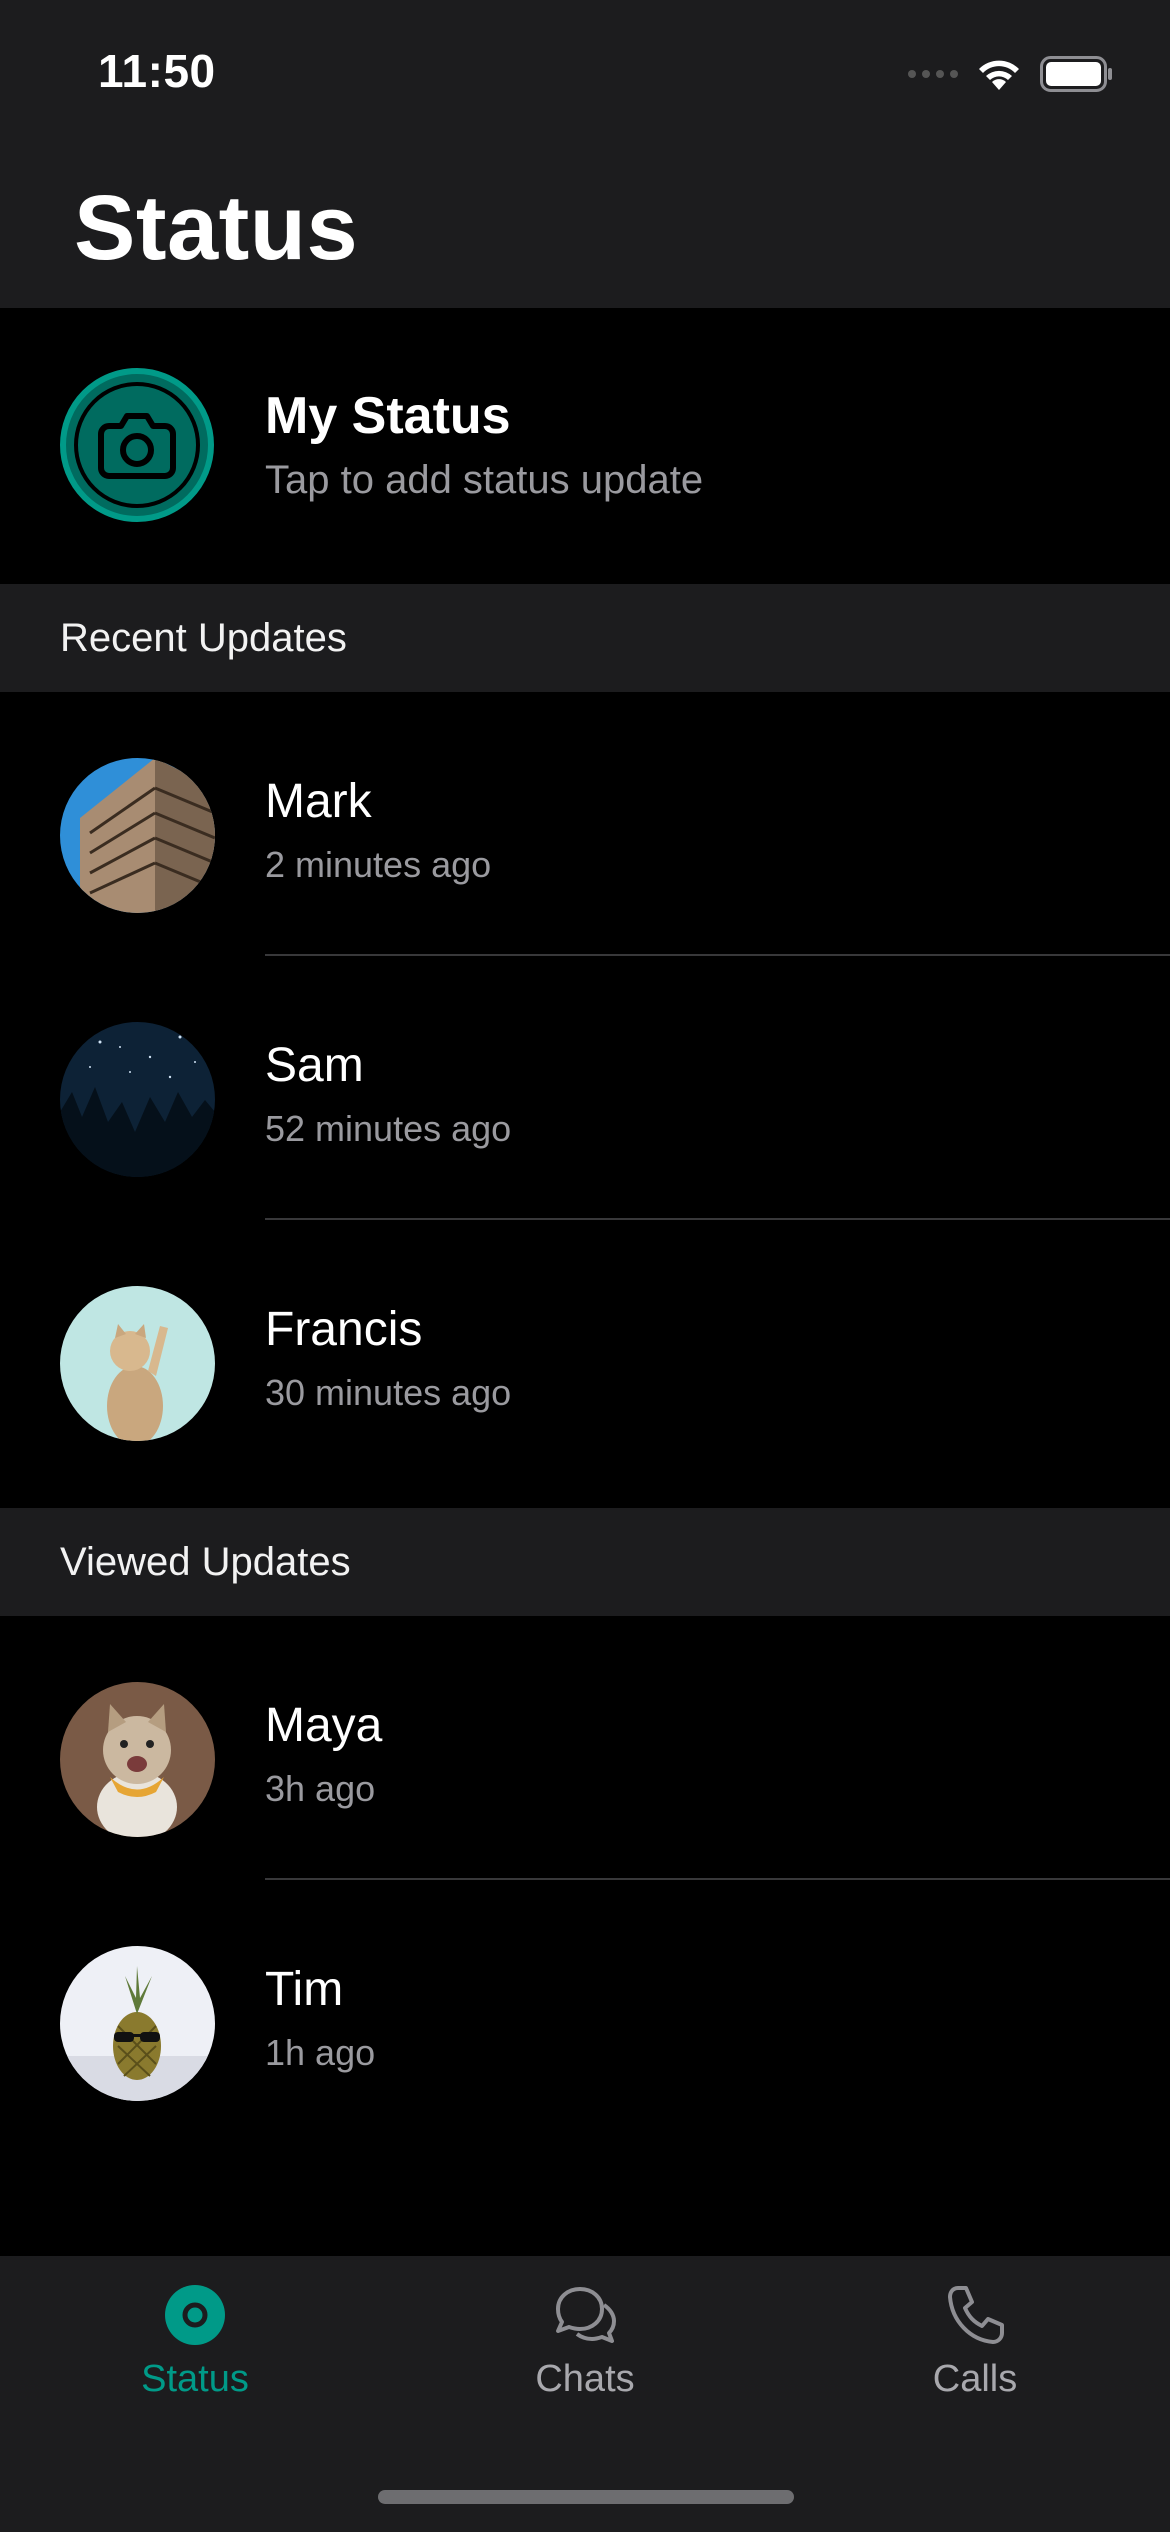 The height and width of the screenshot is (2532, 1170). Describe the element at coordinates (314, 1065) in the screenshot. I see `contact-name: Sam` at that location.